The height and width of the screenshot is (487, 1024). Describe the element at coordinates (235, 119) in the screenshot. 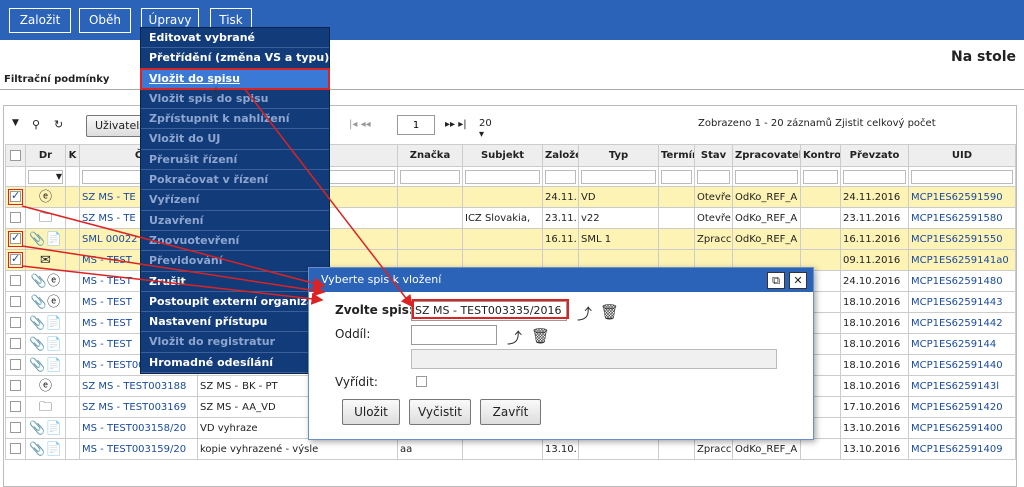

I see `menu-item-zp-stupnit-k-nahl-en: Zpřístupnit k nahlížení` at that location.